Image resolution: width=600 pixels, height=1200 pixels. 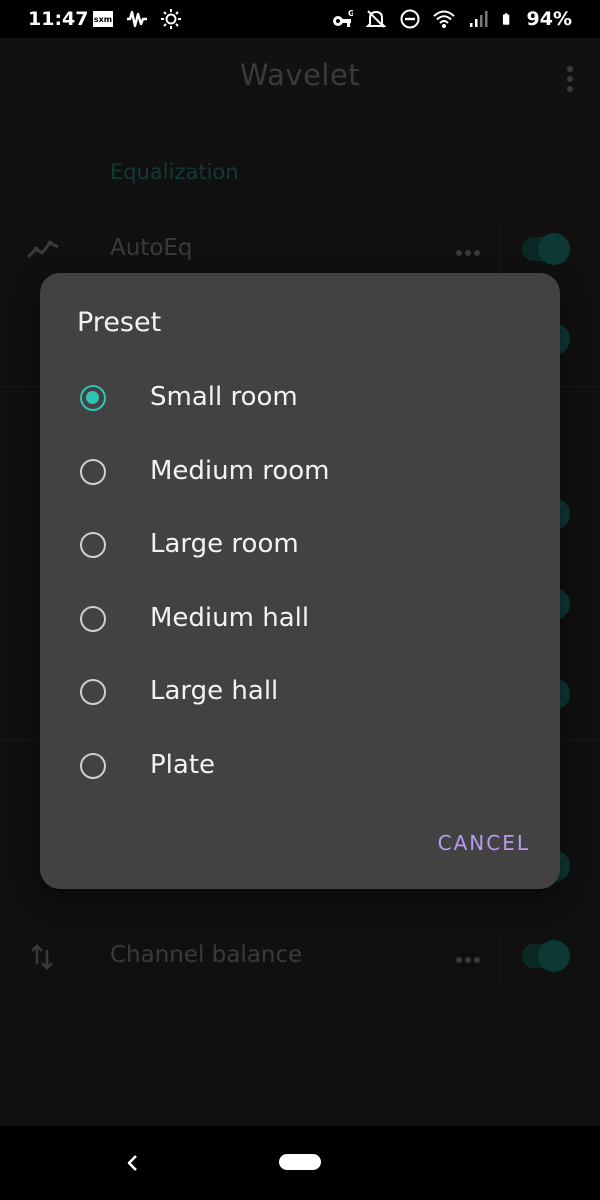 I want to click on svg-text: sxm, so click(x=103, y=19).